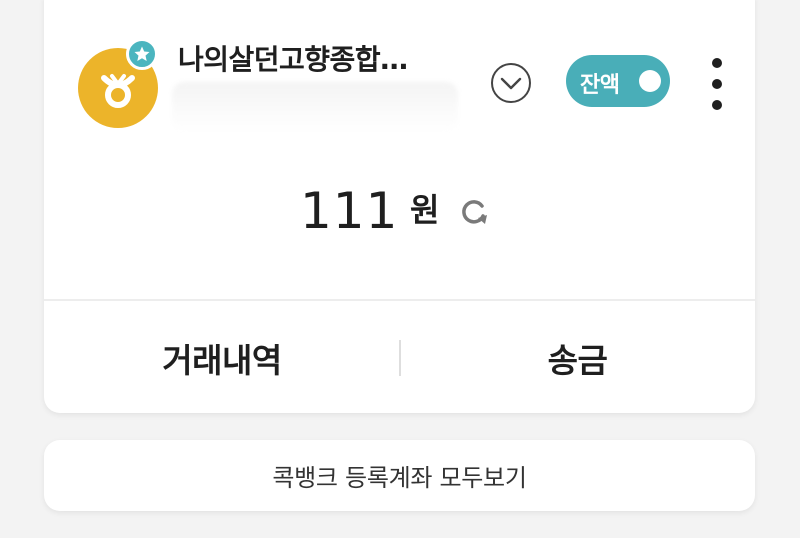 The height and width of the screenshot is (538, 800). What do you see at coordinates (650, 81) in the screenshot?
I see `toggle-knob` at bounding box center [650, 81].